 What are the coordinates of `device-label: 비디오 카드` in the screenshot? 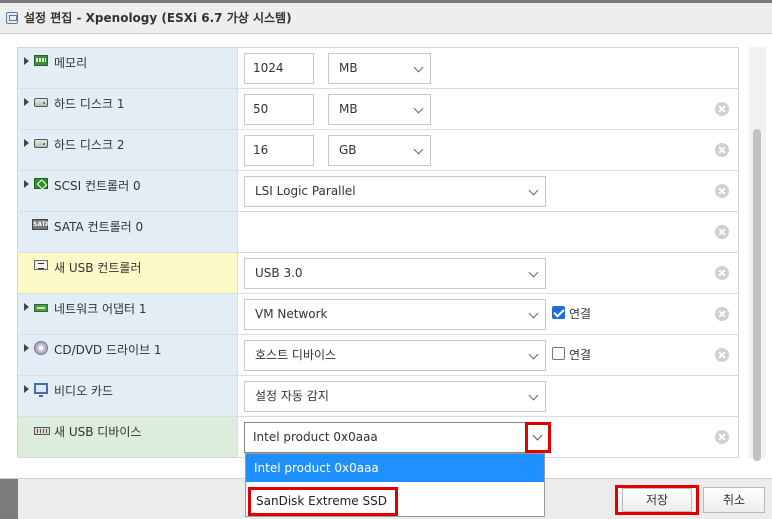 It's located at (84, 391).